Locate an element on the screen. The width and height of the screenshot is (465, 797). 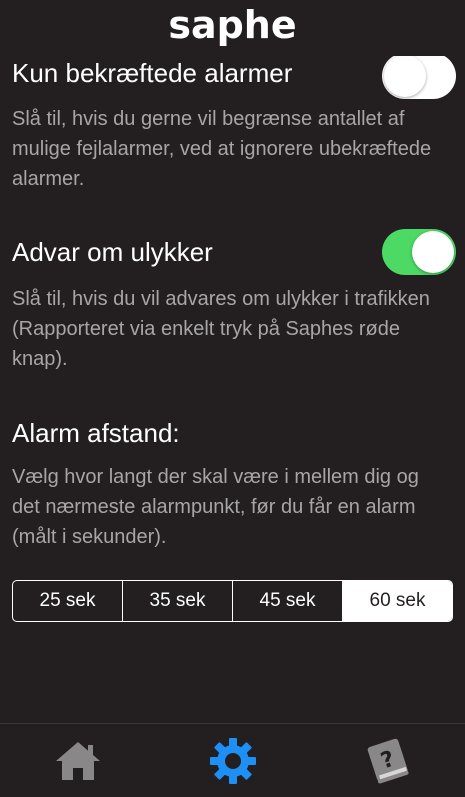
app-header: saphe is located at coordinates (232, 28).